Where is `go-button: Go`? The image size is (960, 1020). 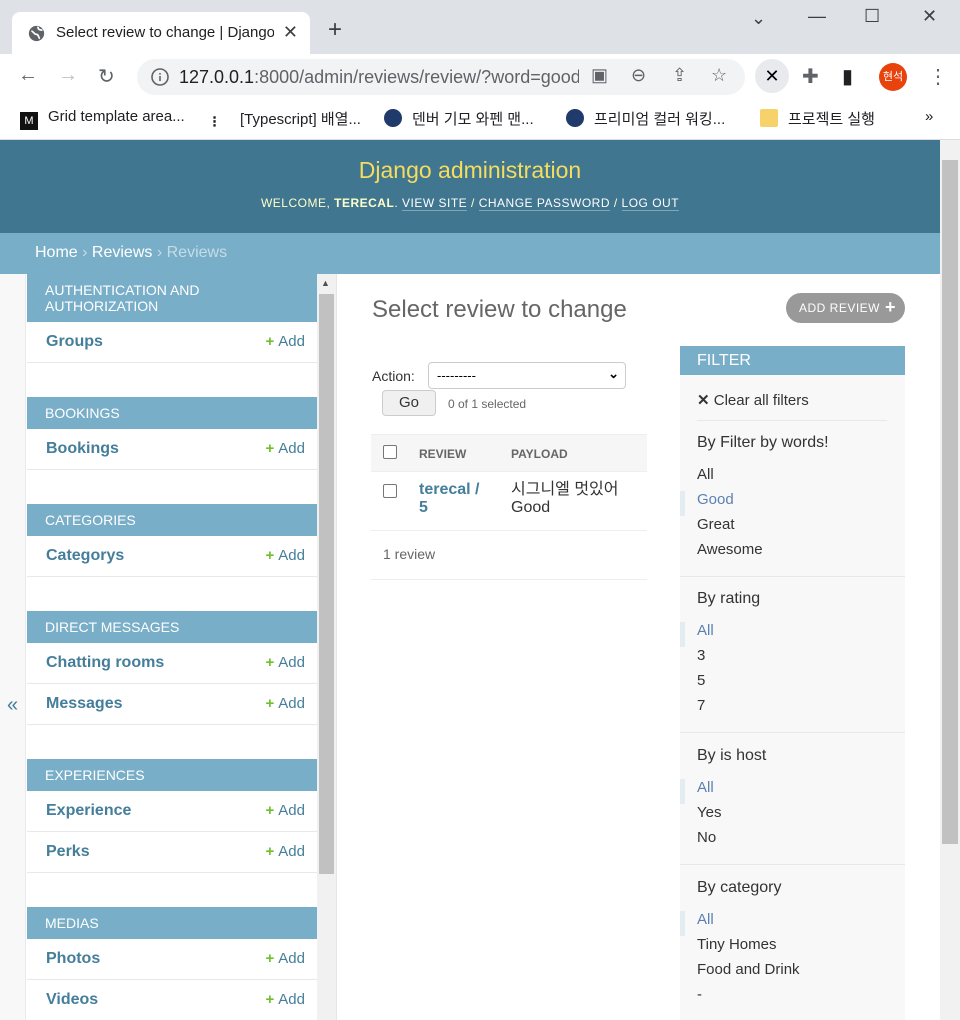 go-button: Go is located at coordinates (409, 403).